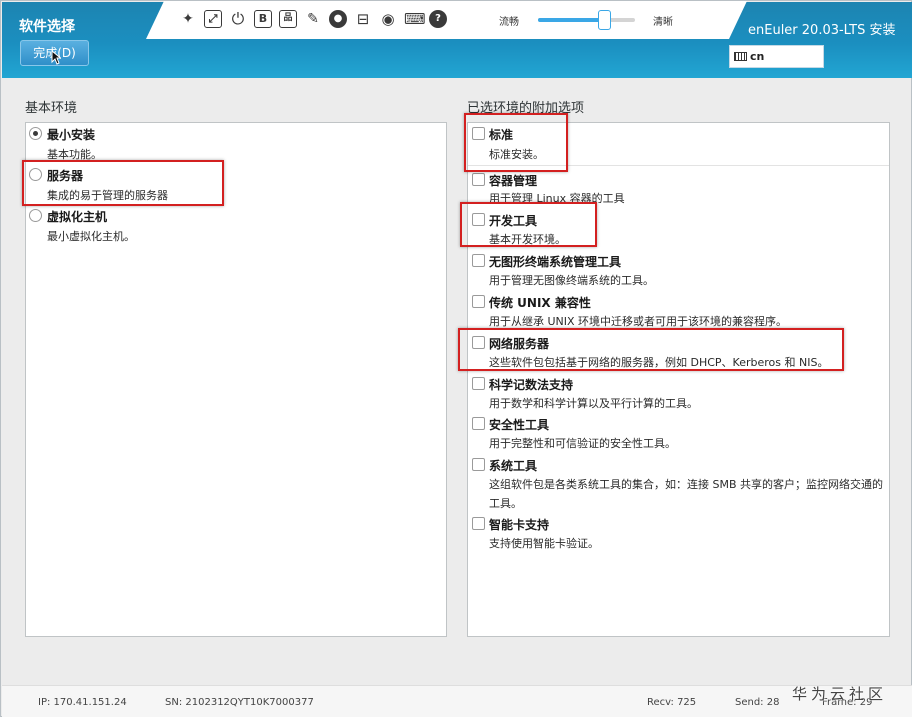 Image resolution: width=912 pixels, height=717 pixels. Describe the element at coordinates (555, 262) in the screenshot. I see `addon-name: 无图形终端系统管理工具` at that location.